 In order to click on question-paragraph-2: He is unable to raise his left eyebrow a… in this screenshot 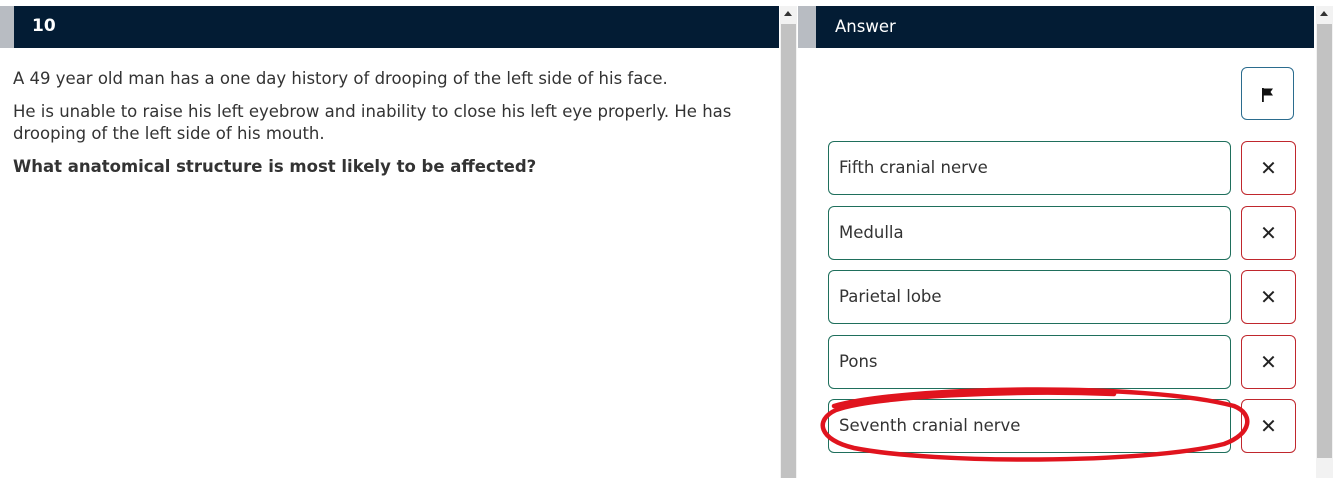, I will do `click(372, 122)`.